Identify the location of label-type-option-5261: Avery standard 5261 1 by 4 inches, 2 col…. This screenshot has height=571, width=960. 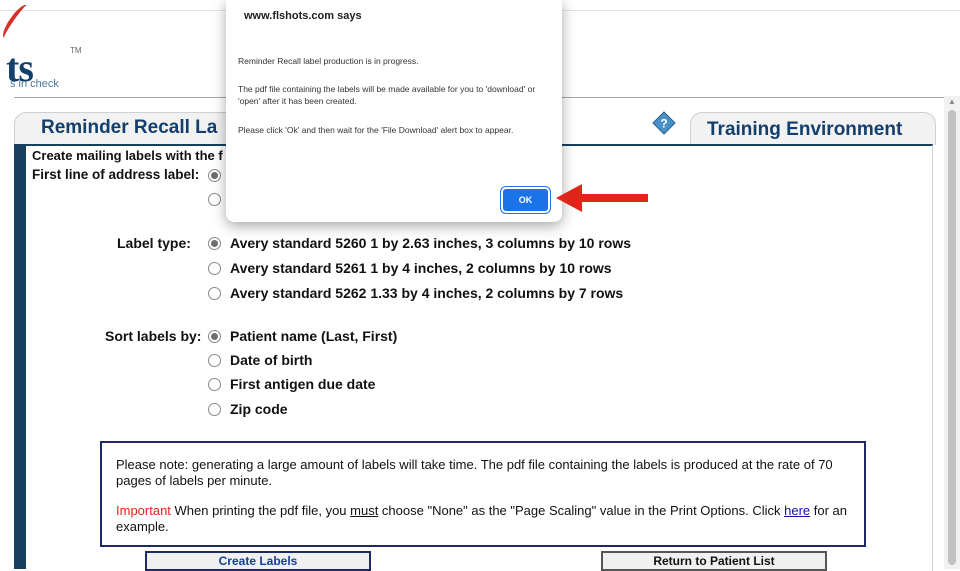
(421, 268).